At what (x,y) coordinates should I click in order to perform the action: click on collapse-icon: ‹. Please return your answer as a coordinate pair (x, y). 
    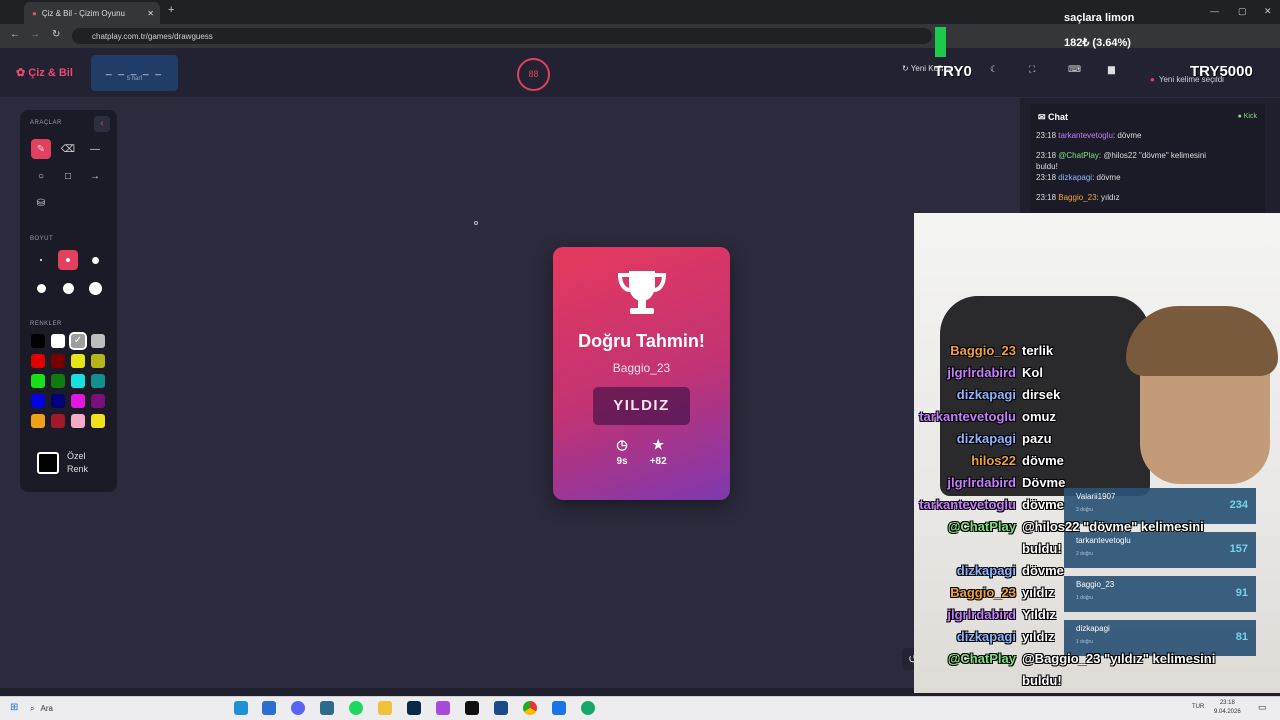
    Looking at the image, I should click on (102, 124).